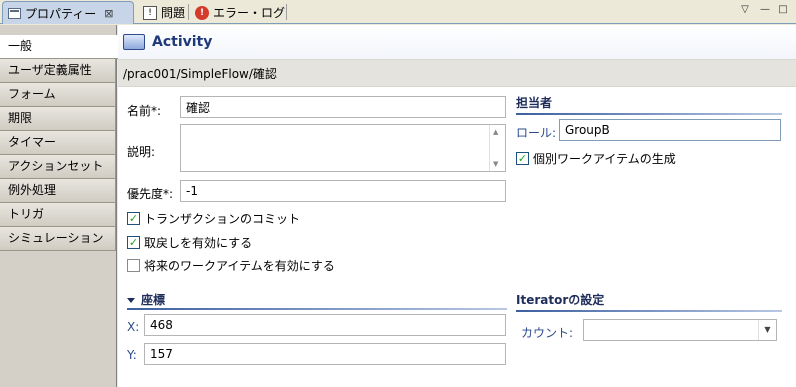  Describe the element at coordinates (249, 13) in the screenshot. I see `tab-error-log-label: エラー・ログ` at that location.